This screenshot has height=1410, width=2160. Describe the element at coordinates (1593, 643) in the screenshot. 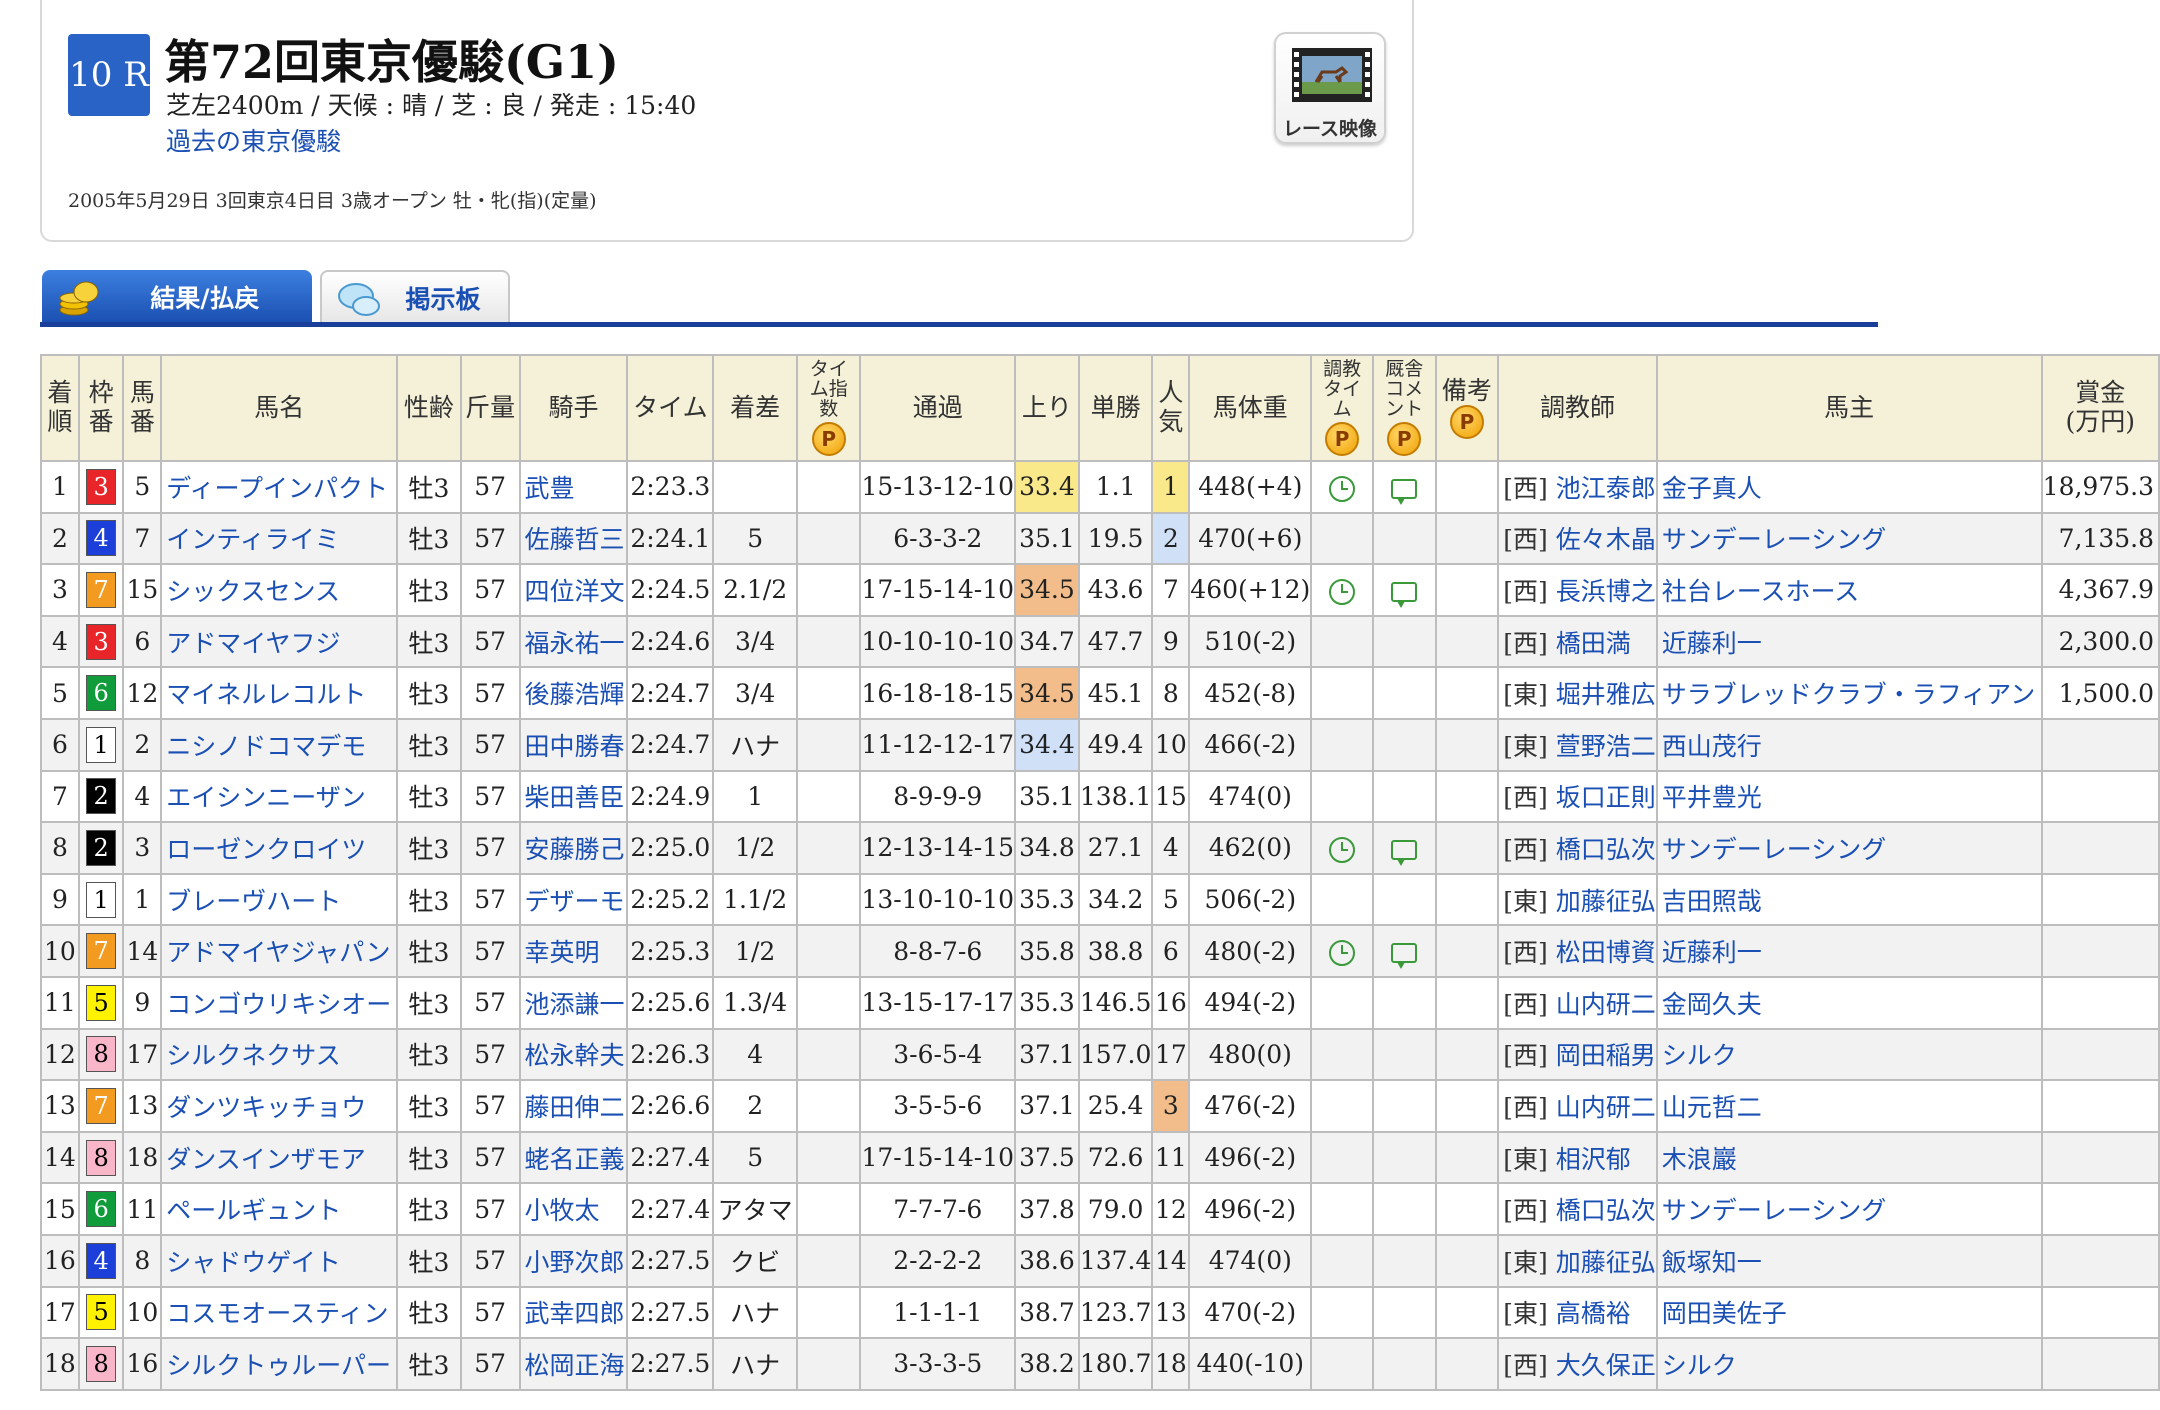

I see `trainer-link: 橋田満` at that location.